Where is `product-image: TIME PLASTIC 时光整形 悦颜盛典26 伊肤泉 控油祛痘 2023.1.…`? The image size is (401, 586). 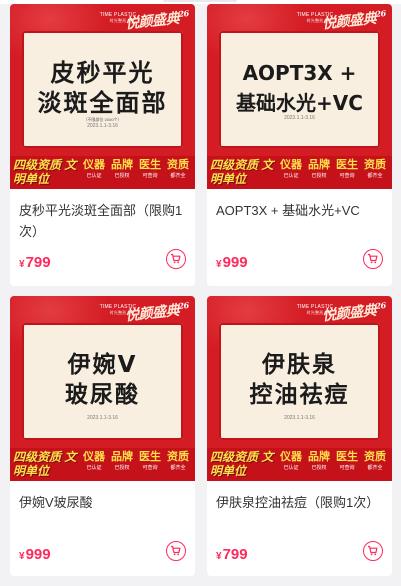 product-image: TIME PLASTIC 时光整形 悦颜盛典26 伊肤泉 控油祛痘 2023.1.… is located at coordinates (299, 388).